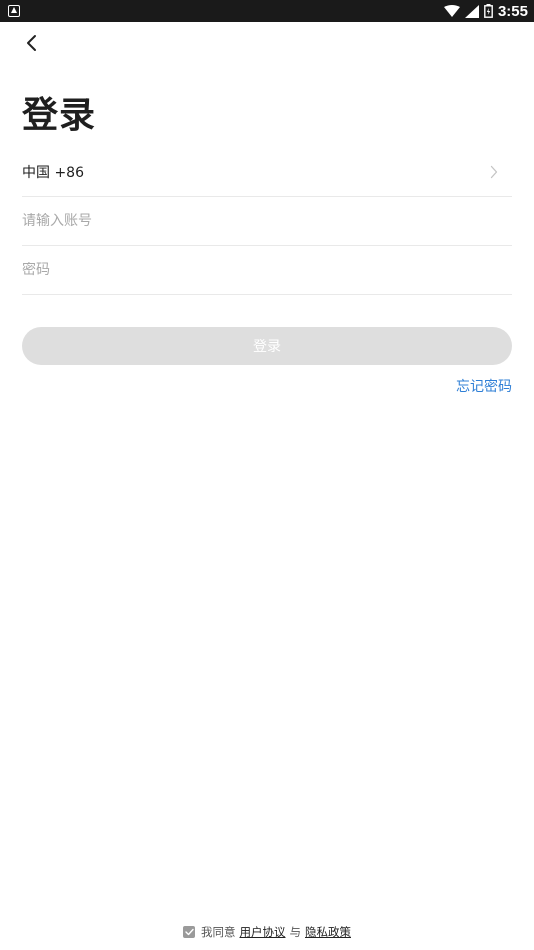 The width and height of the screenshot is (534, 950). I want to click on chevron-right-icon, so click(494, 172).